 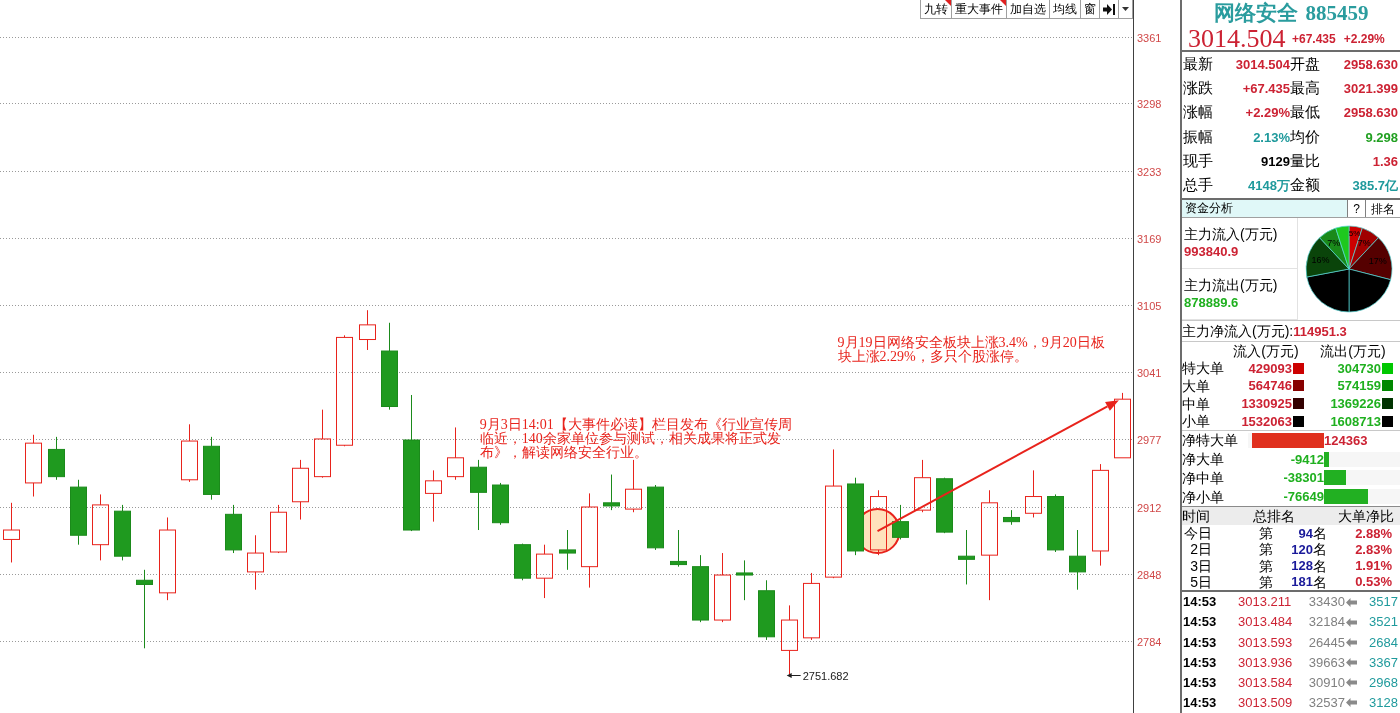 I want to click on stat-value: 3021.399, so click(x=1370, y=88).